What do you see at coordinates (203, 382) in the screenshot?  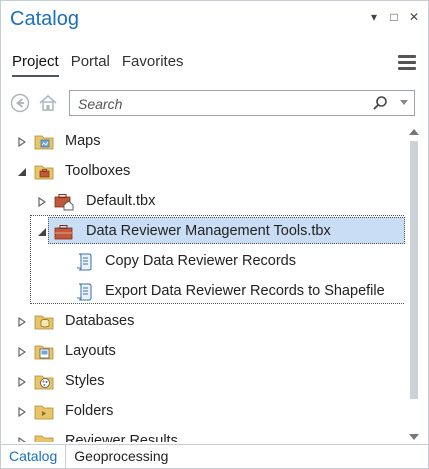 I see `tree-item-styles: Styles` at bounding box center [203, 382].